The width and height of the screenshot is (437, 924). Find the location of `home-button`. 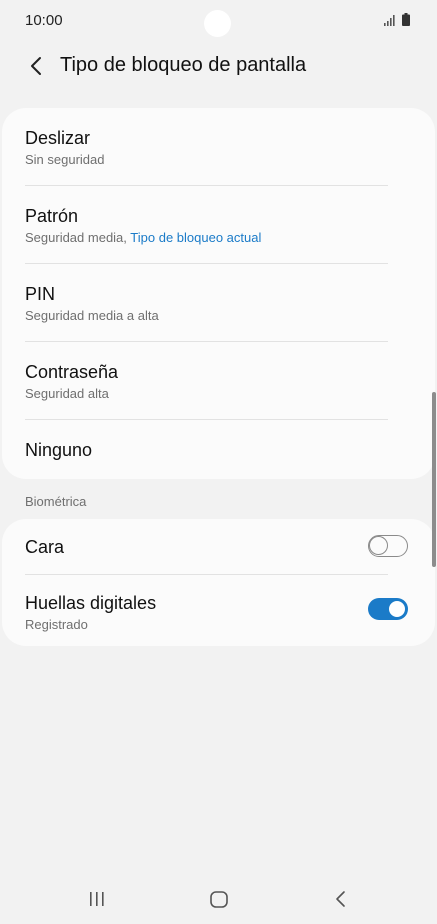

home-button is located at coordinates (219, 899).